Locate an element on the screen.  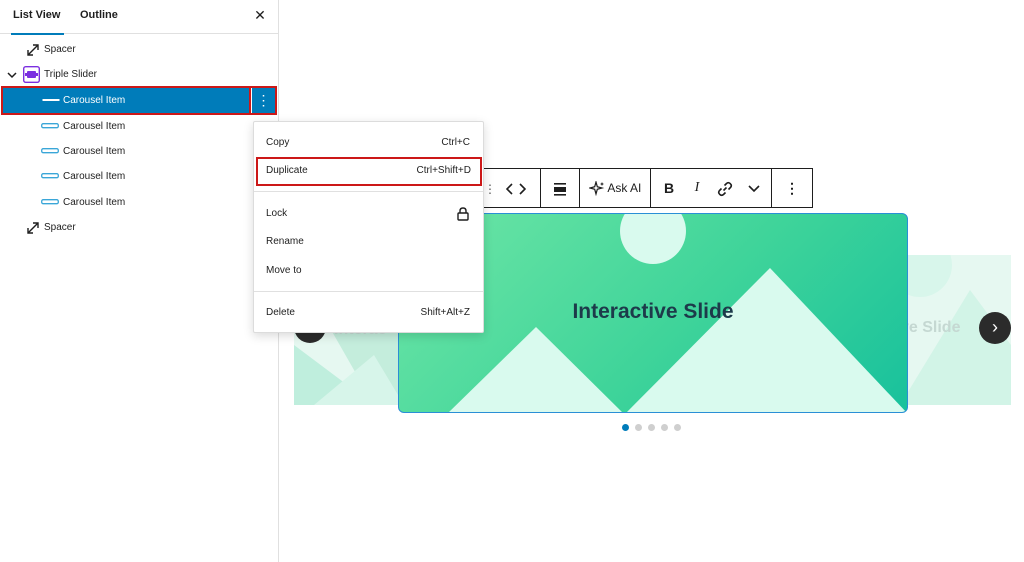
menu-item-lock: Lock is located at coordinates (368, 214).